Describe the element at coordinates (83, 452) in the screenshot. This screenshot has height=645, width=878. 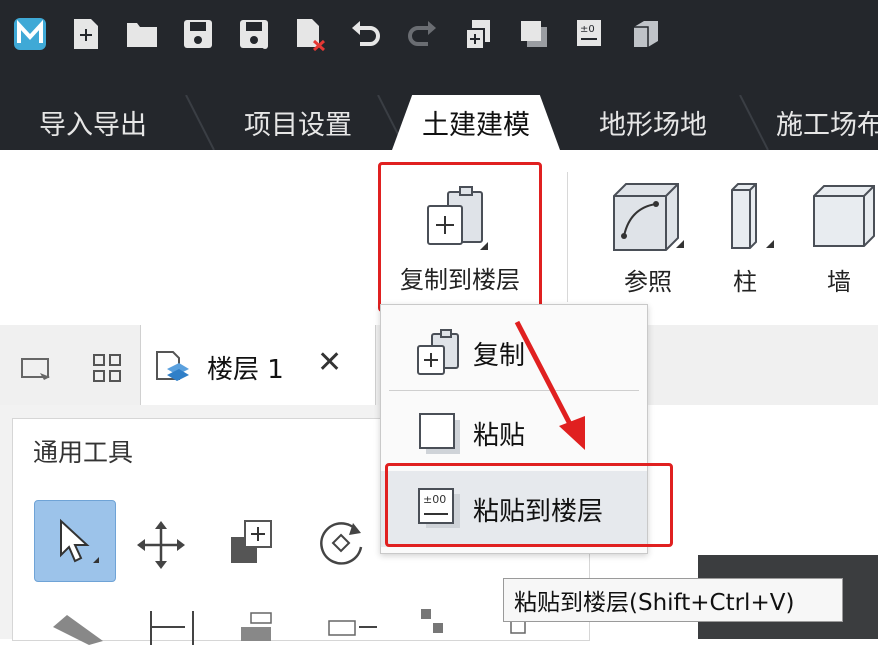
I see `tools-title: 通用工具` at that location.